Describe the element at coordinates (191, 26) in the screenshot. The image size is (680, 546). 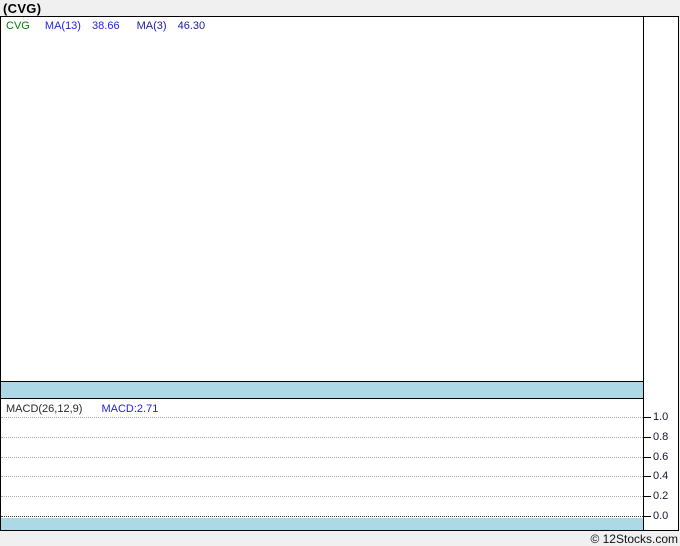
I see `ma3-value: 46.30` at that location.